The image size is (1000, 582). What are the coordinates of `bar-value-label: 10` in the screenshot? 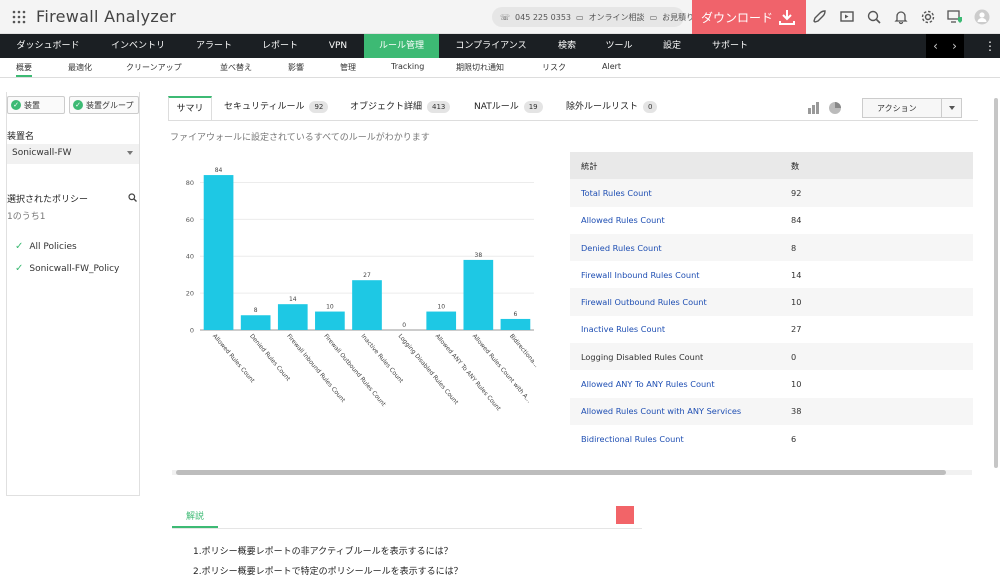 It's located at (330, 307).